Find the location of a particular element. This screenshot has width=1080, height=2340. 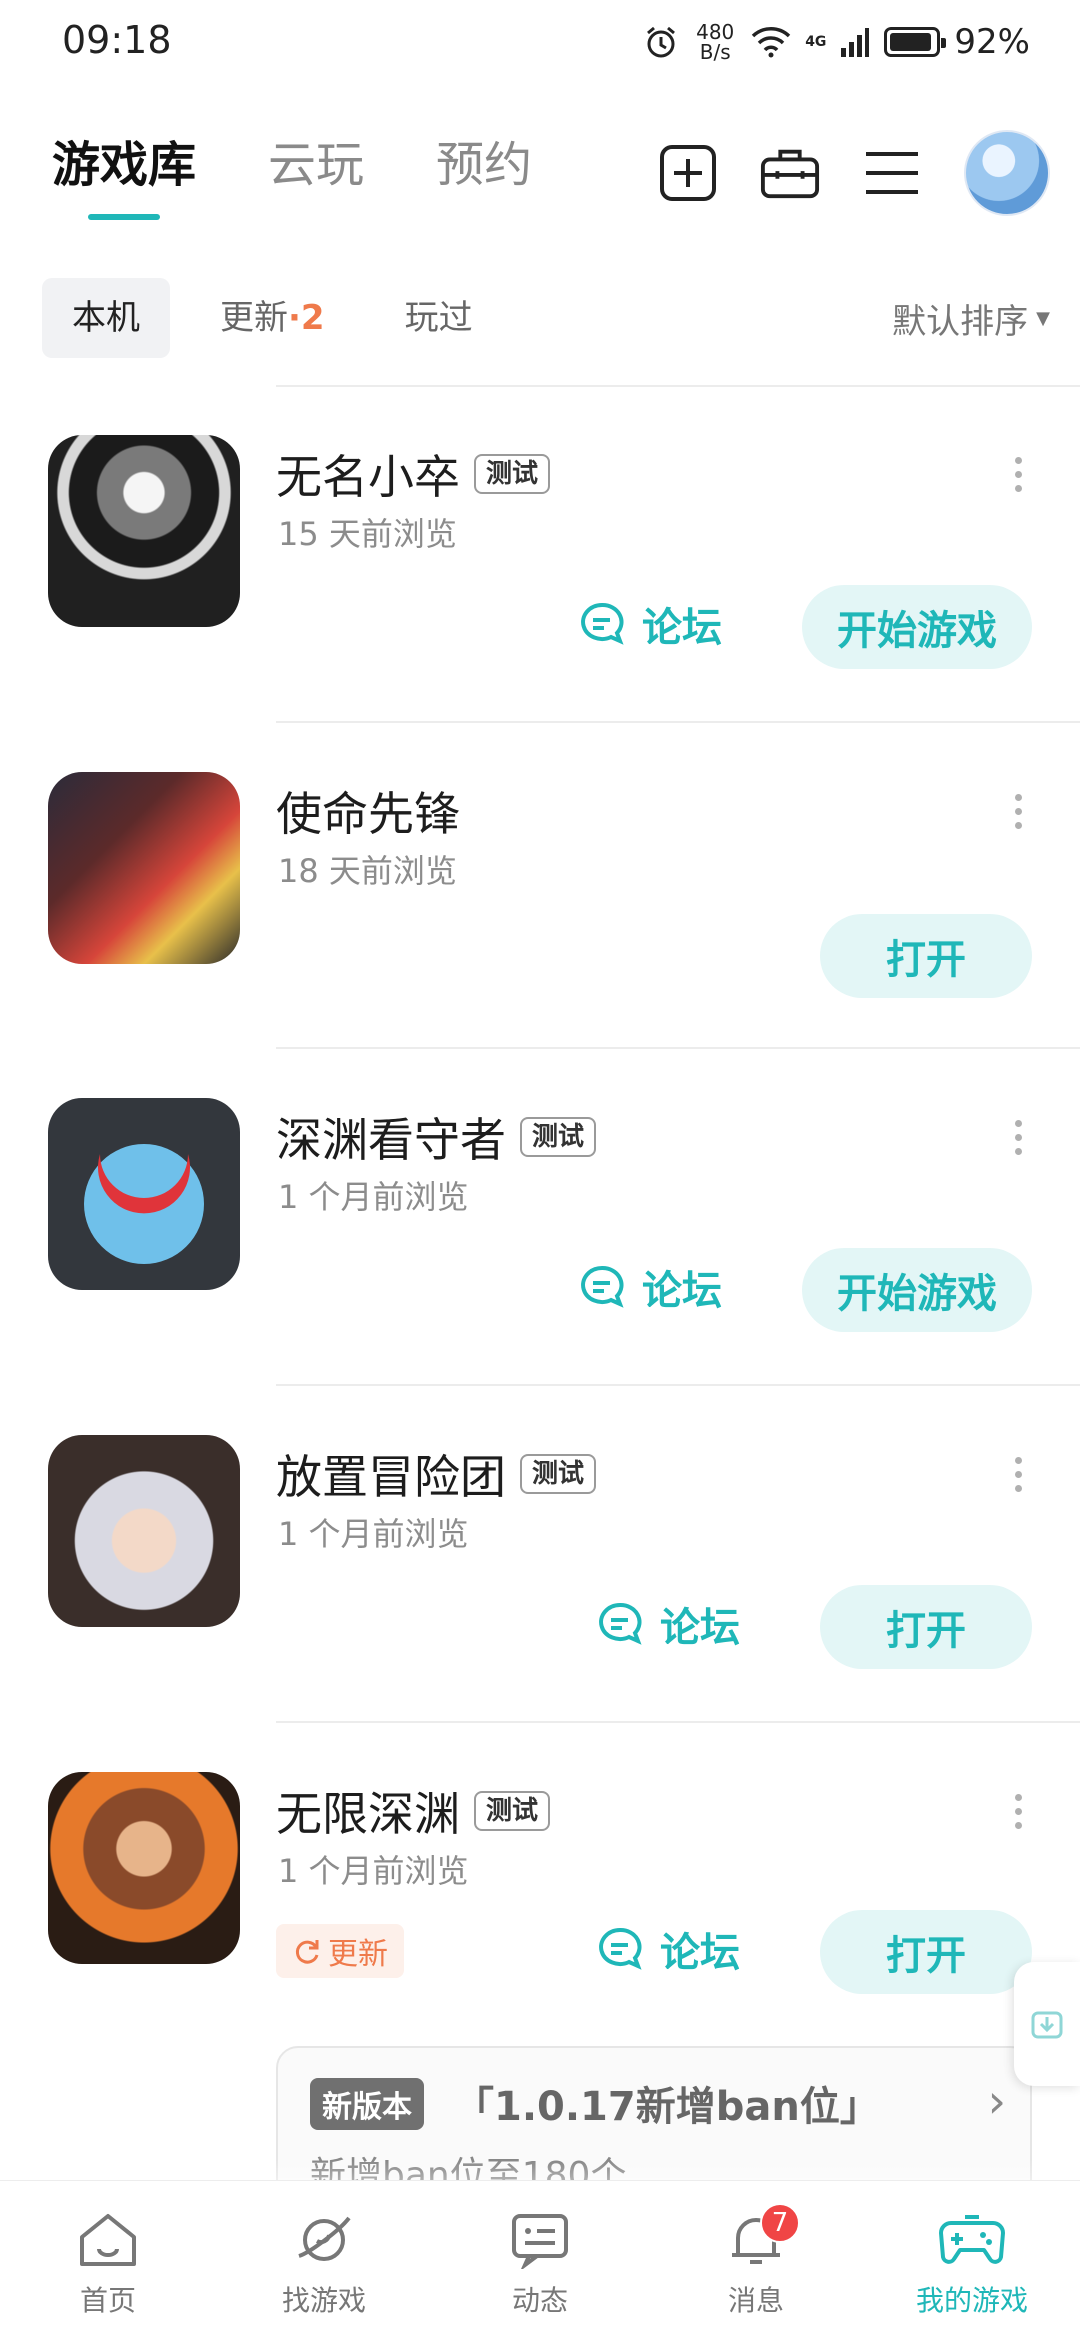

tab-reservation: 预约 is located at coordinates (484, 165).